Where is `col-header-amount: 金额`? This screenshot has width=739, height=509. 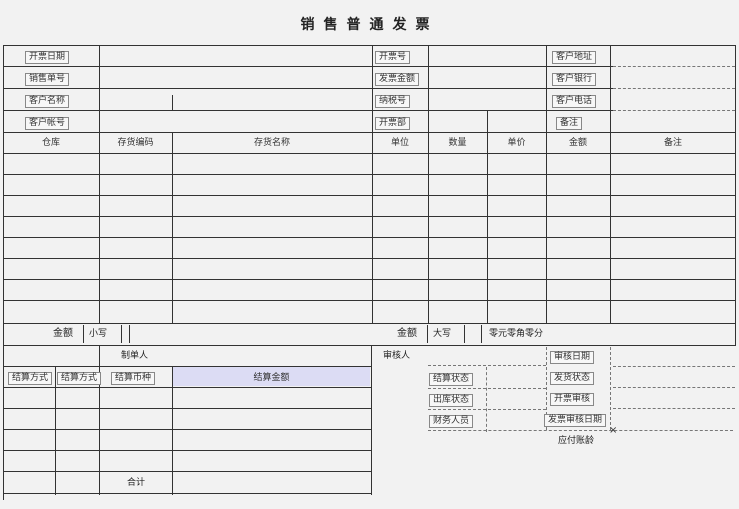 col-header-amount: 金额 is located at coordinates (577, 143).